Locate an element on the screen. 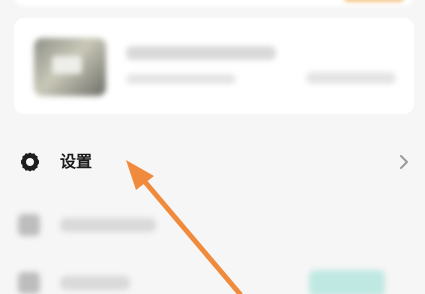  top-card is located at coordinates (214, 3).